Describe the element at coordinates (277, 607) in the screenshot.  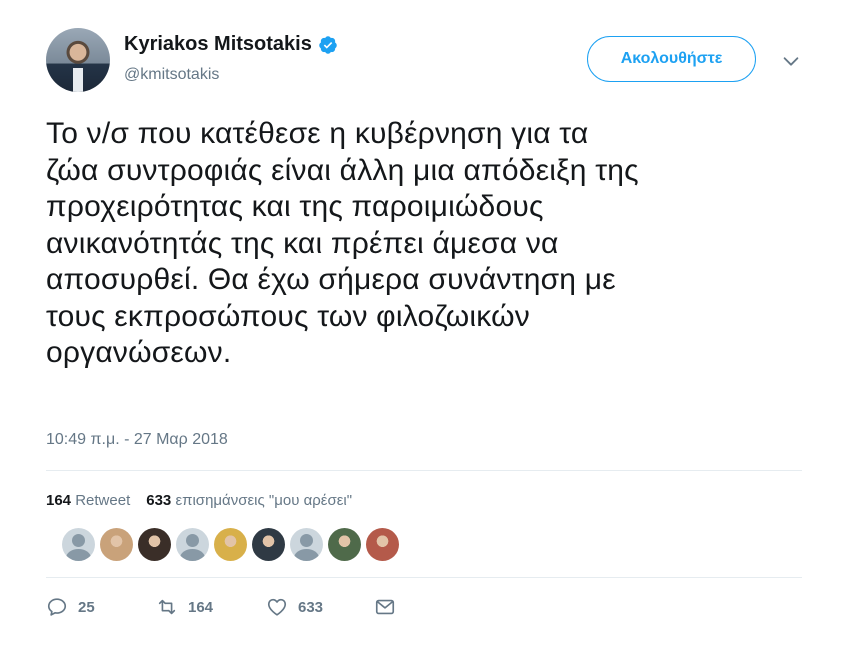
I see `heart-icon` at that location.